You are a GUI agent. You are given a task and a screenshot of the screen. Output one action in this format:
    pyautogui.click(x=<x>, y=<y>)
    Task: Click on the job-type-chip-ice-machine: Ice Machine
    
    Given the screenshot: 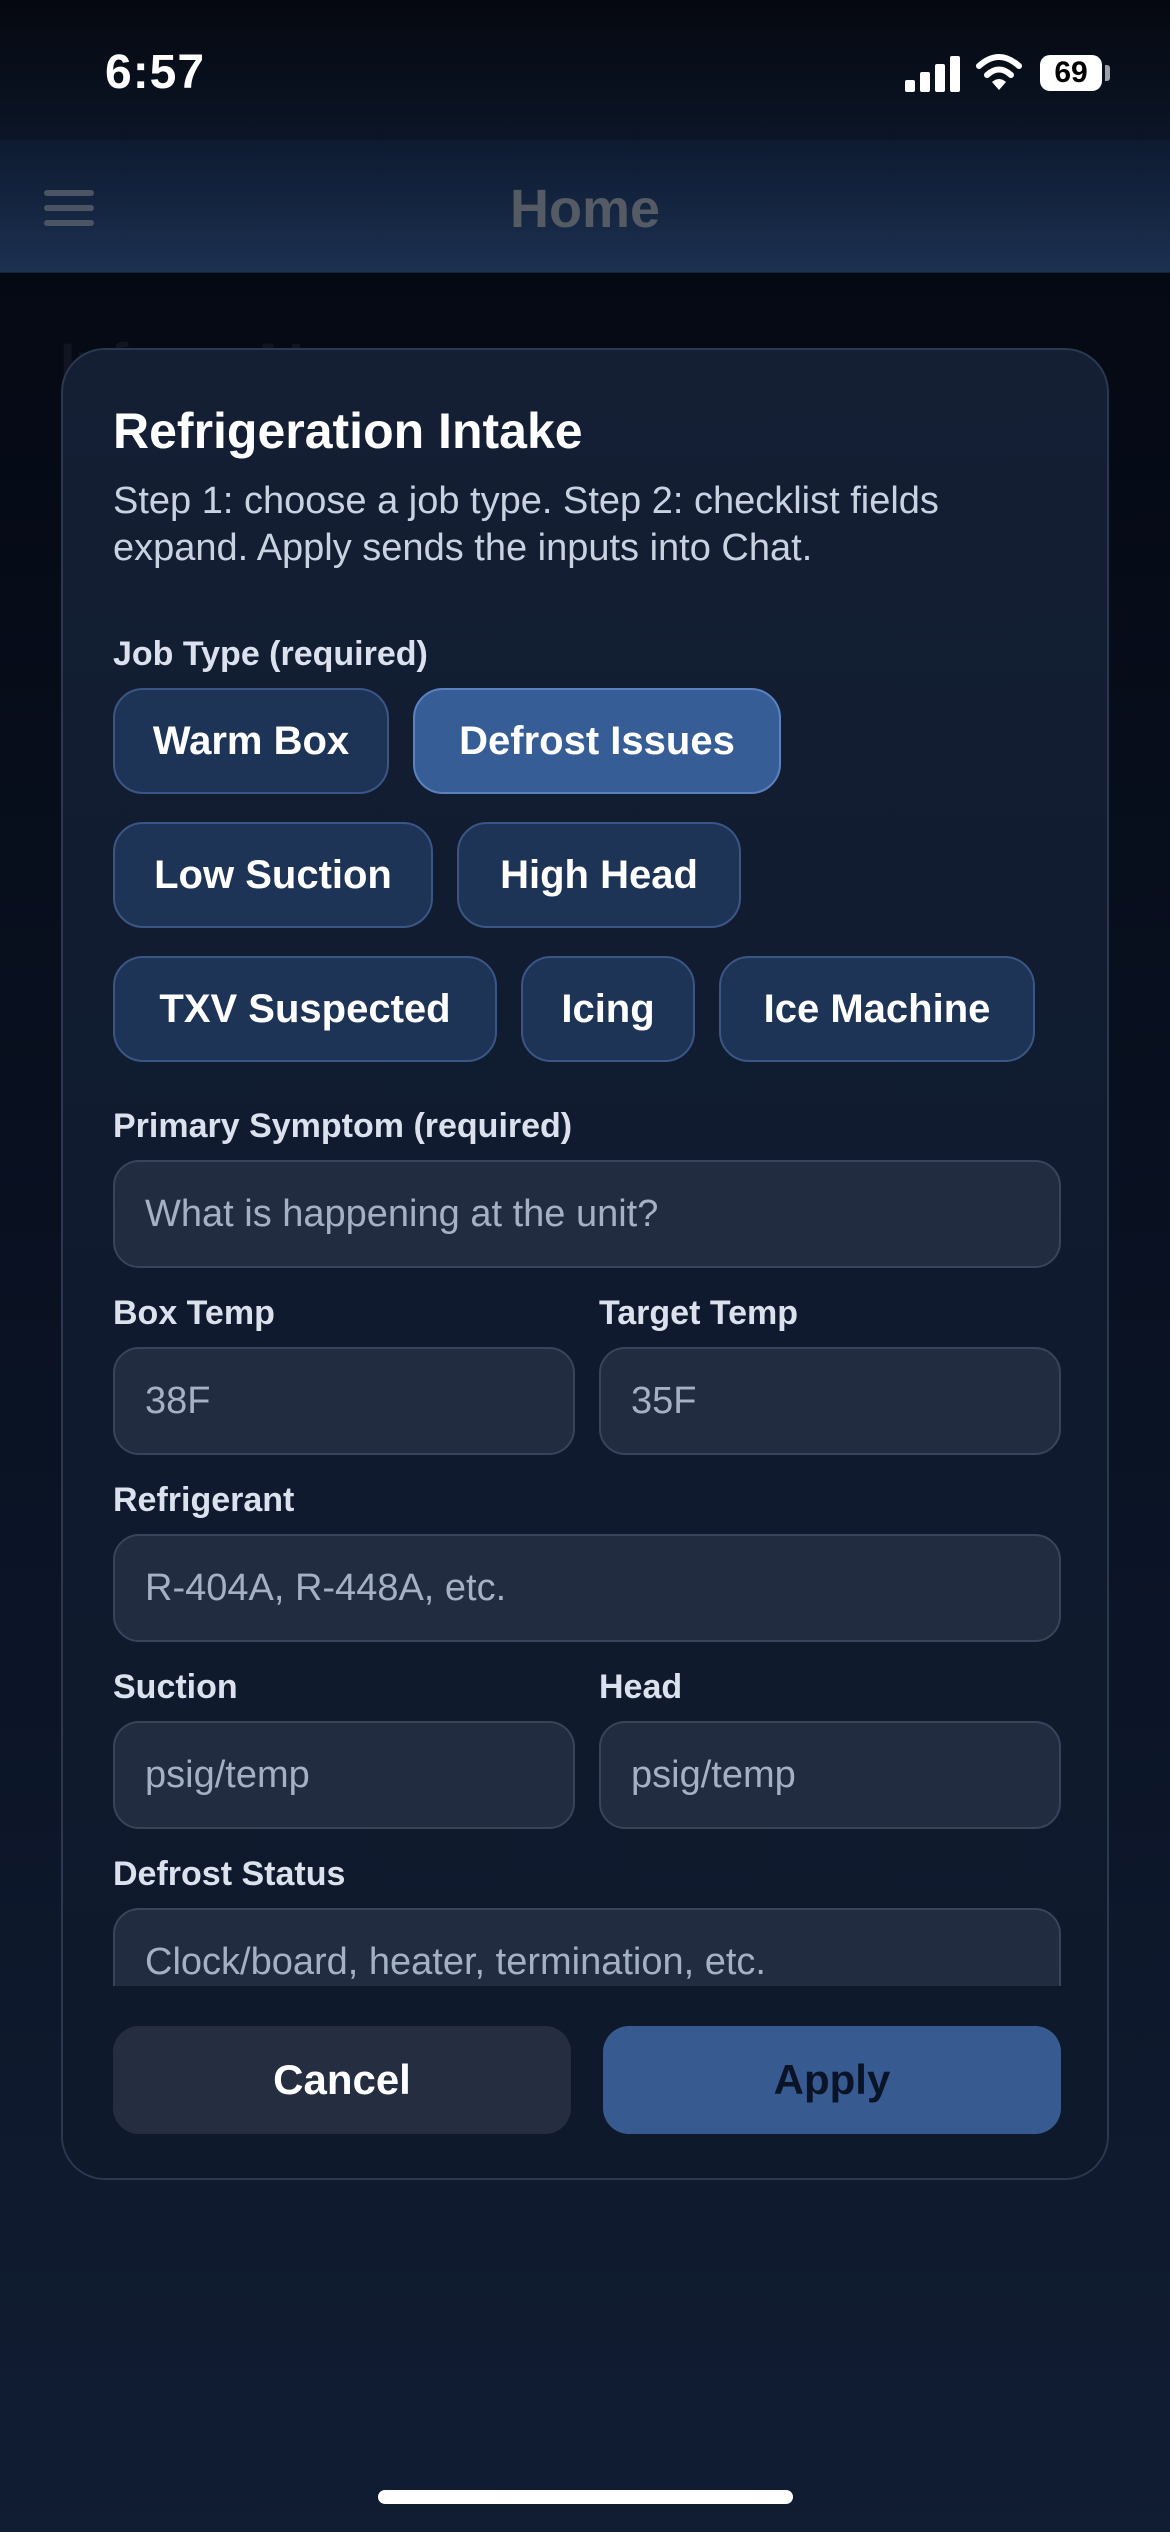 What is the action you would take?
    pyautogui.click(x=877, y=1009)
    